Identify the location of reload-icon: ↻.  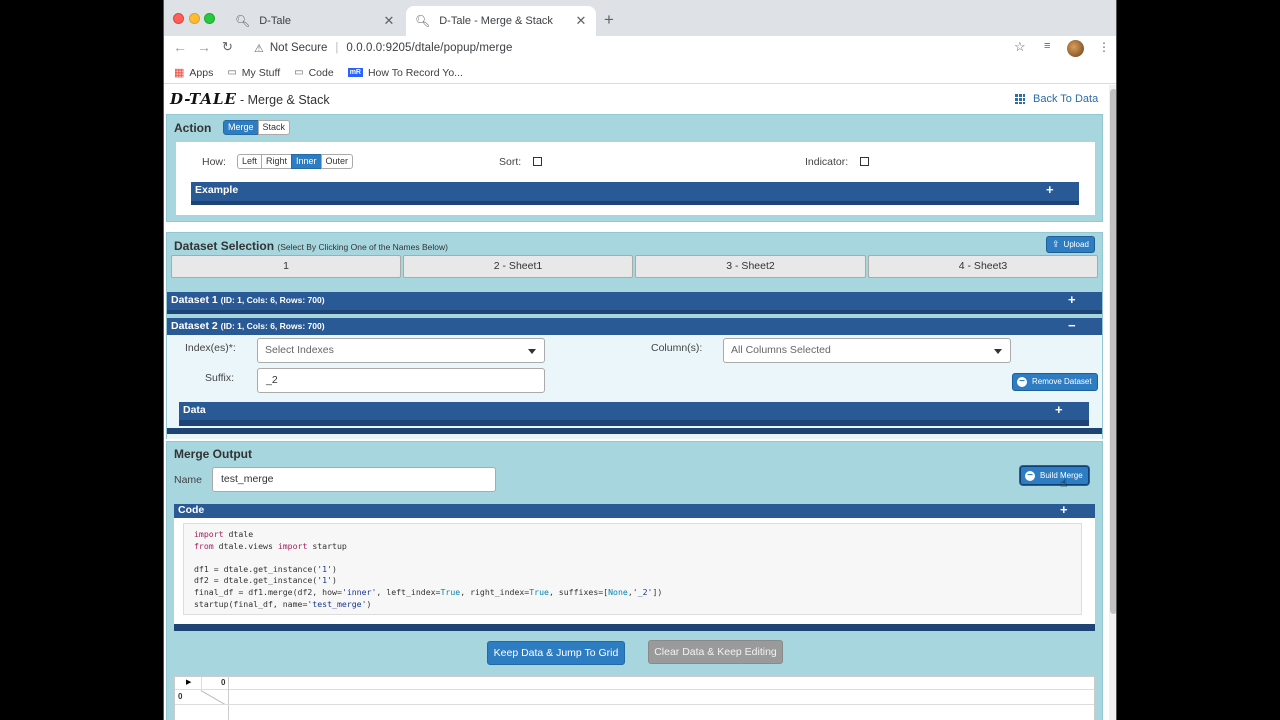
(227, 47).